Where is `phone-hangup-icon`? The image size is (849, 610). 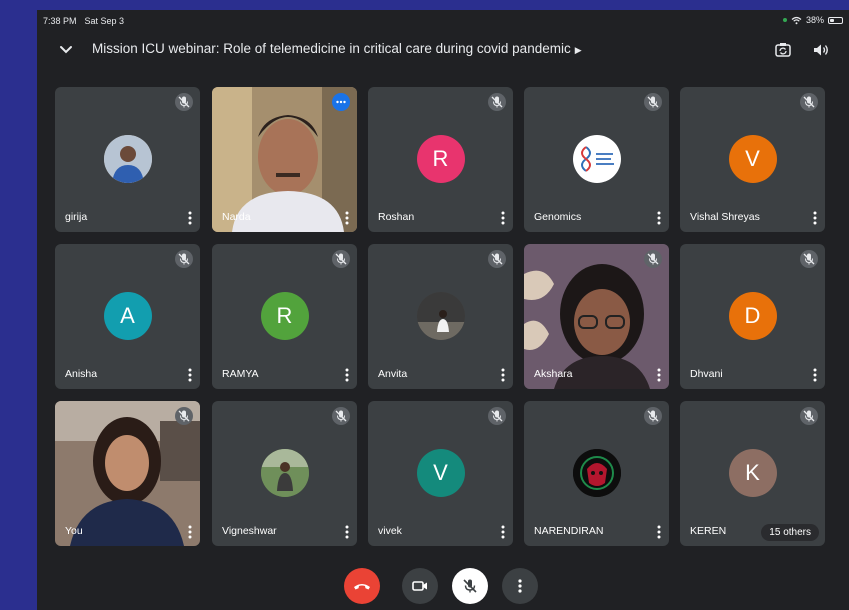 phone-hangup-icon is located at coordinates (362, 587).